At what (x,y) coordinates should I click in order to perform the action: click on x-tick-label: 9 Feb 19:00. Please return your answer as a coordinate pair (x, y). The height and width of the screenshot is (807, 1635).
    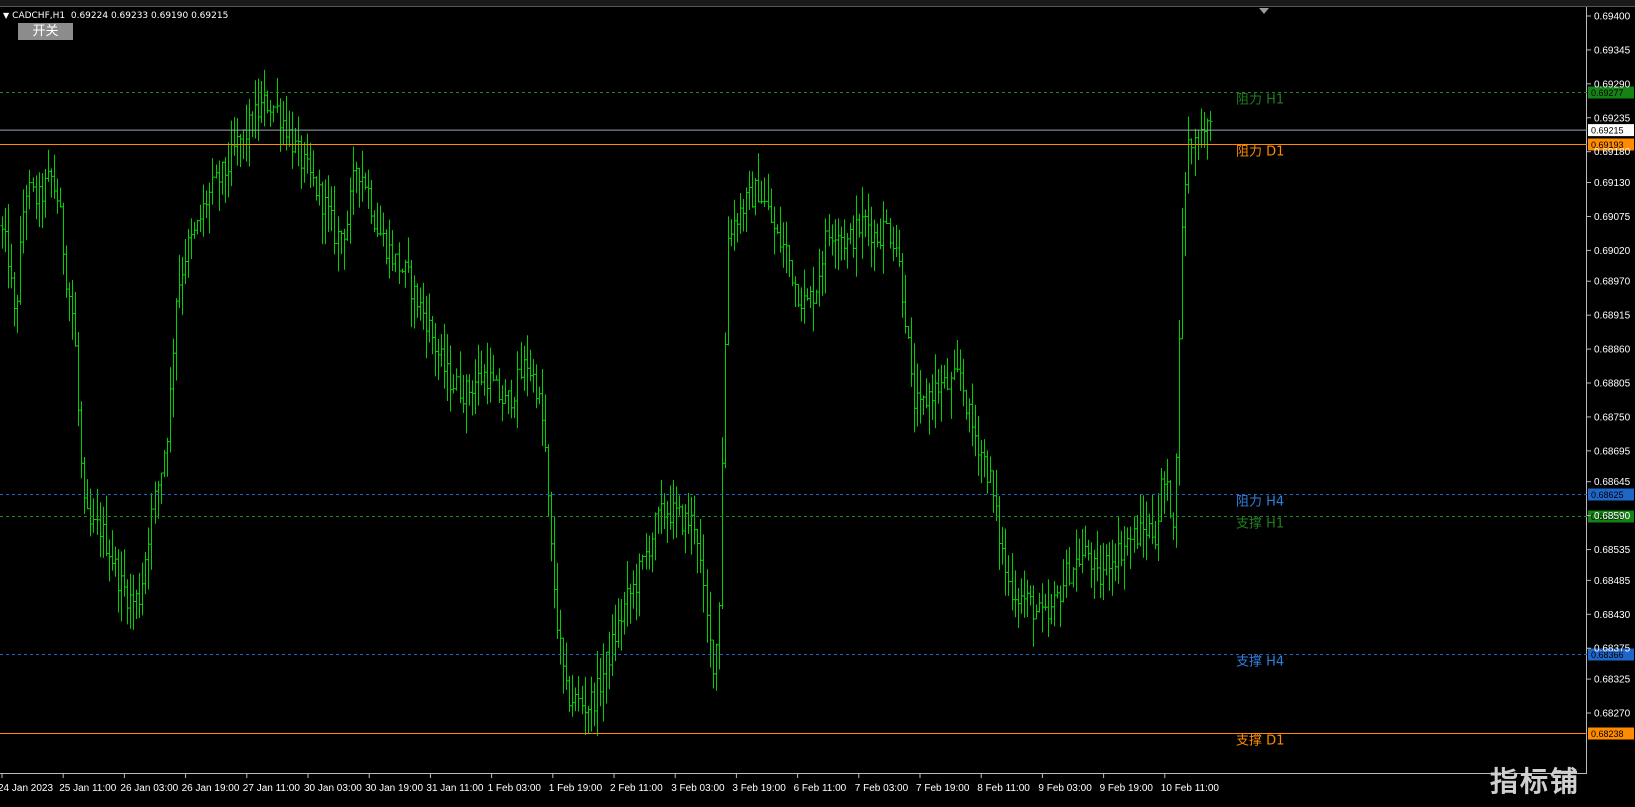
    Looking at the image, I should click on (1127, 788).